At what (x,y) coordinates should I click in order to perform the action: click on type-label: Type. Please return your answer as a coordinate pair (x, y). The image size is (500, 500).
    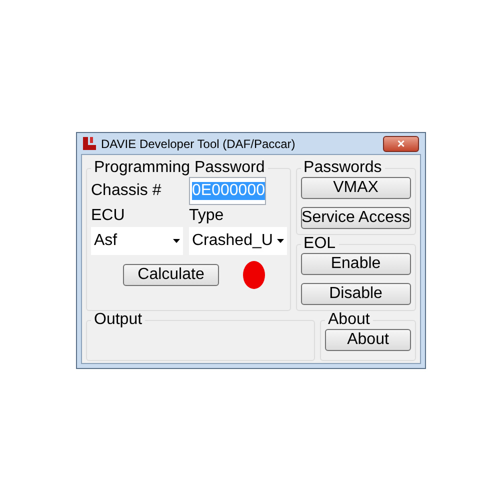
    Looking at the image, I should click on (207, 216).